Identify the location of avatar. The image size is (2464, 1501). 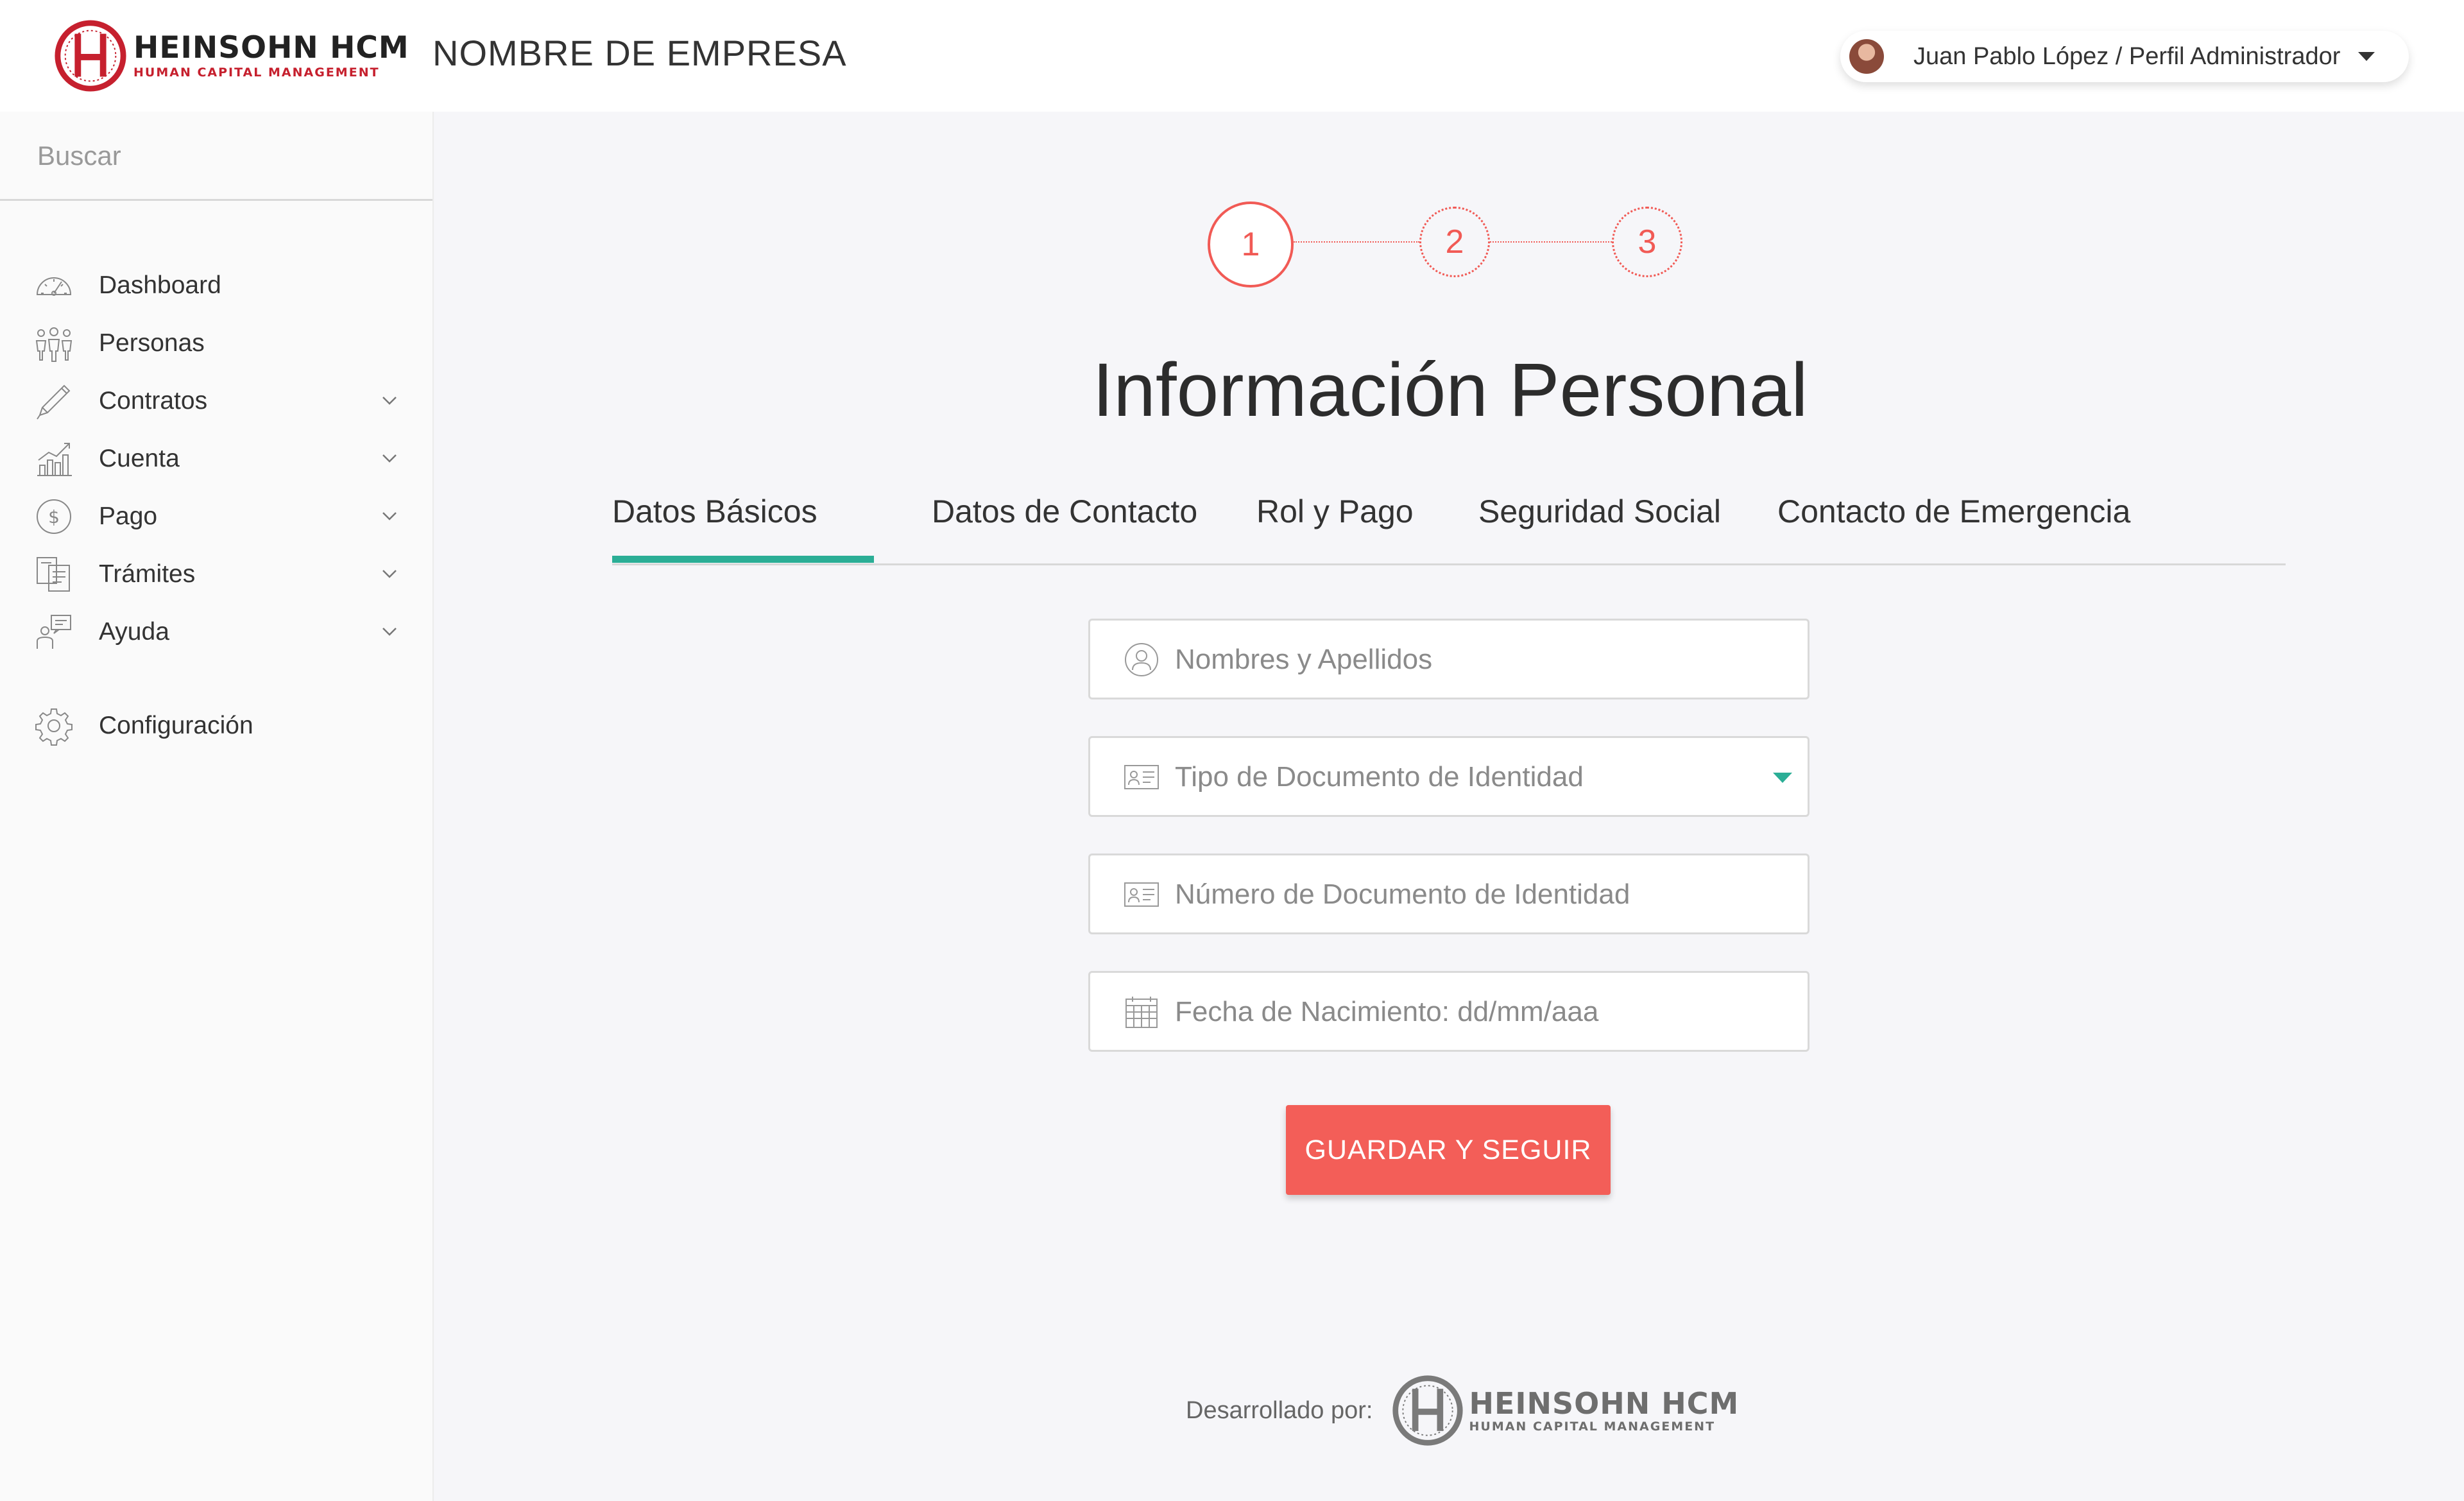
(1867, 56).